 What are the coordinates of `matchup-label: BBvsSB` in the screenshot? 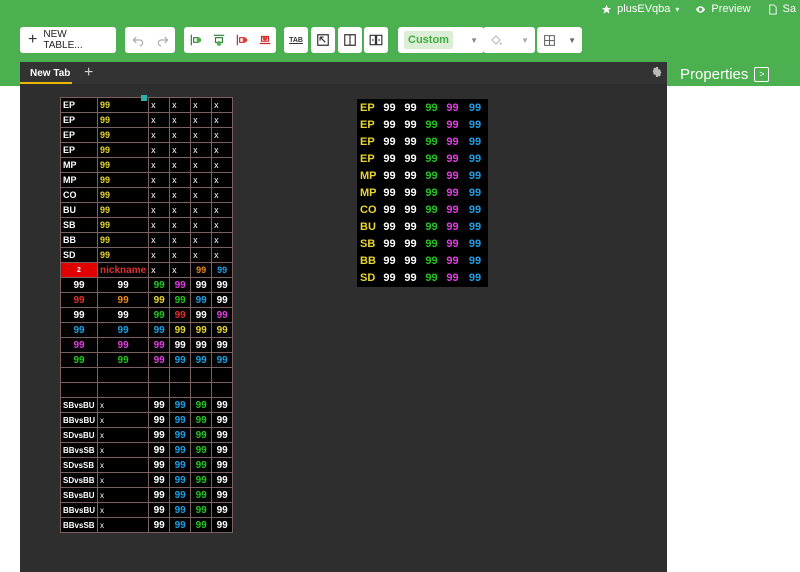 It's located at (79, 450).